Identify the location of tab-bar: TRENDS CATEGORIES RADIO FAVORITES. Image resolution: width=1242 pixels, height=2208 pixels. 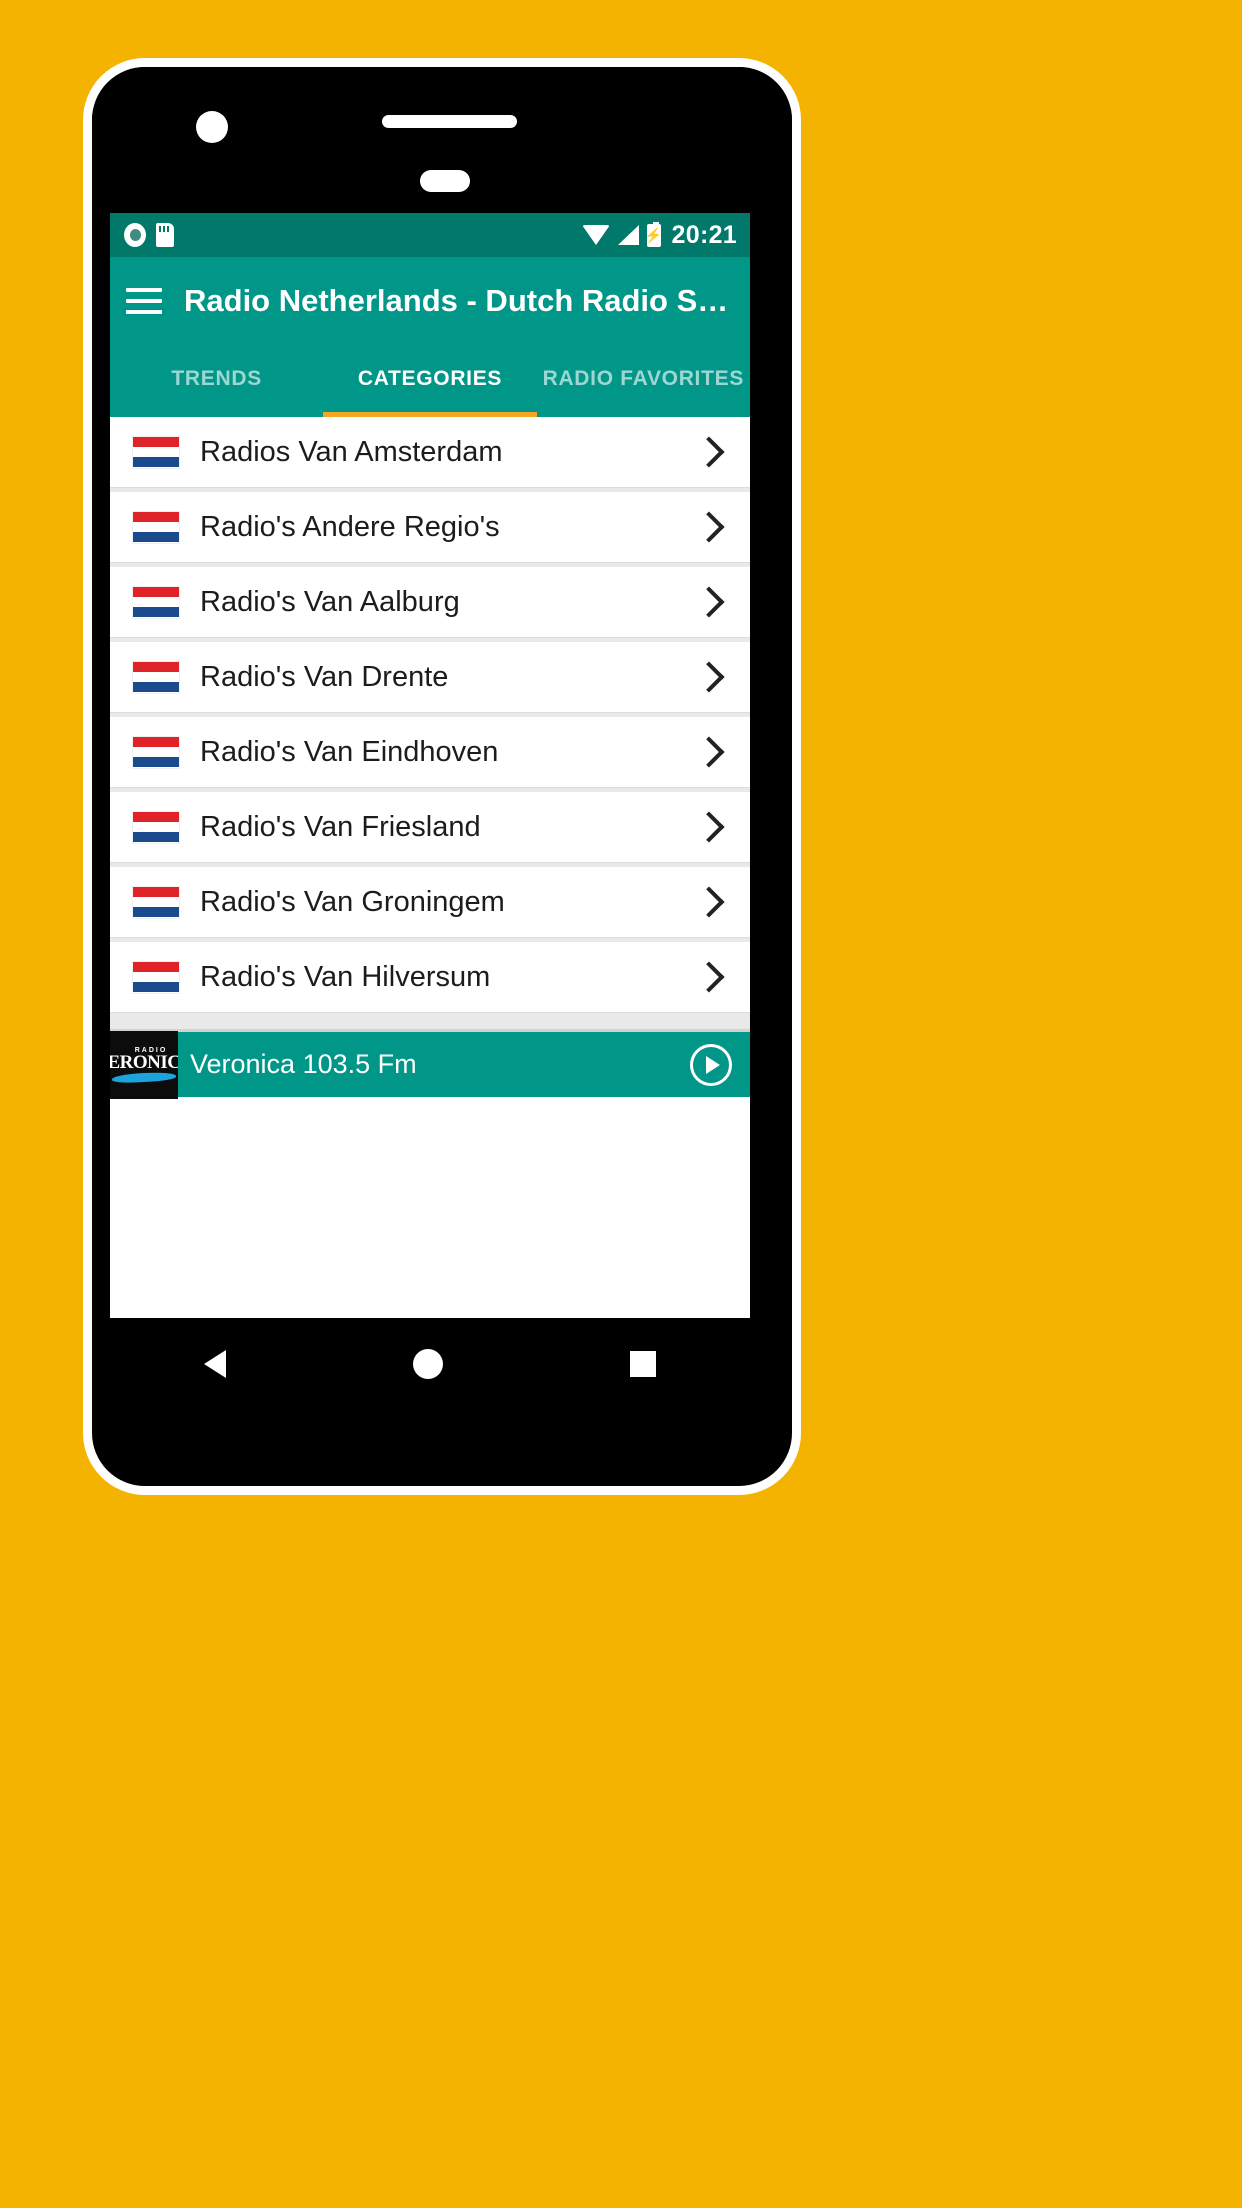
(430, 381).